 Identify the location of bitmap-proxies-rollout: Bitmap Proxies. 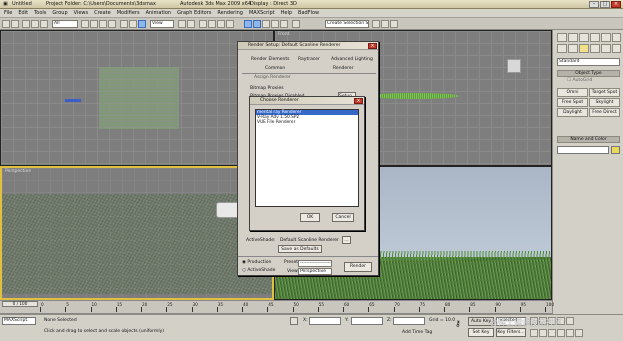
(267, 88).